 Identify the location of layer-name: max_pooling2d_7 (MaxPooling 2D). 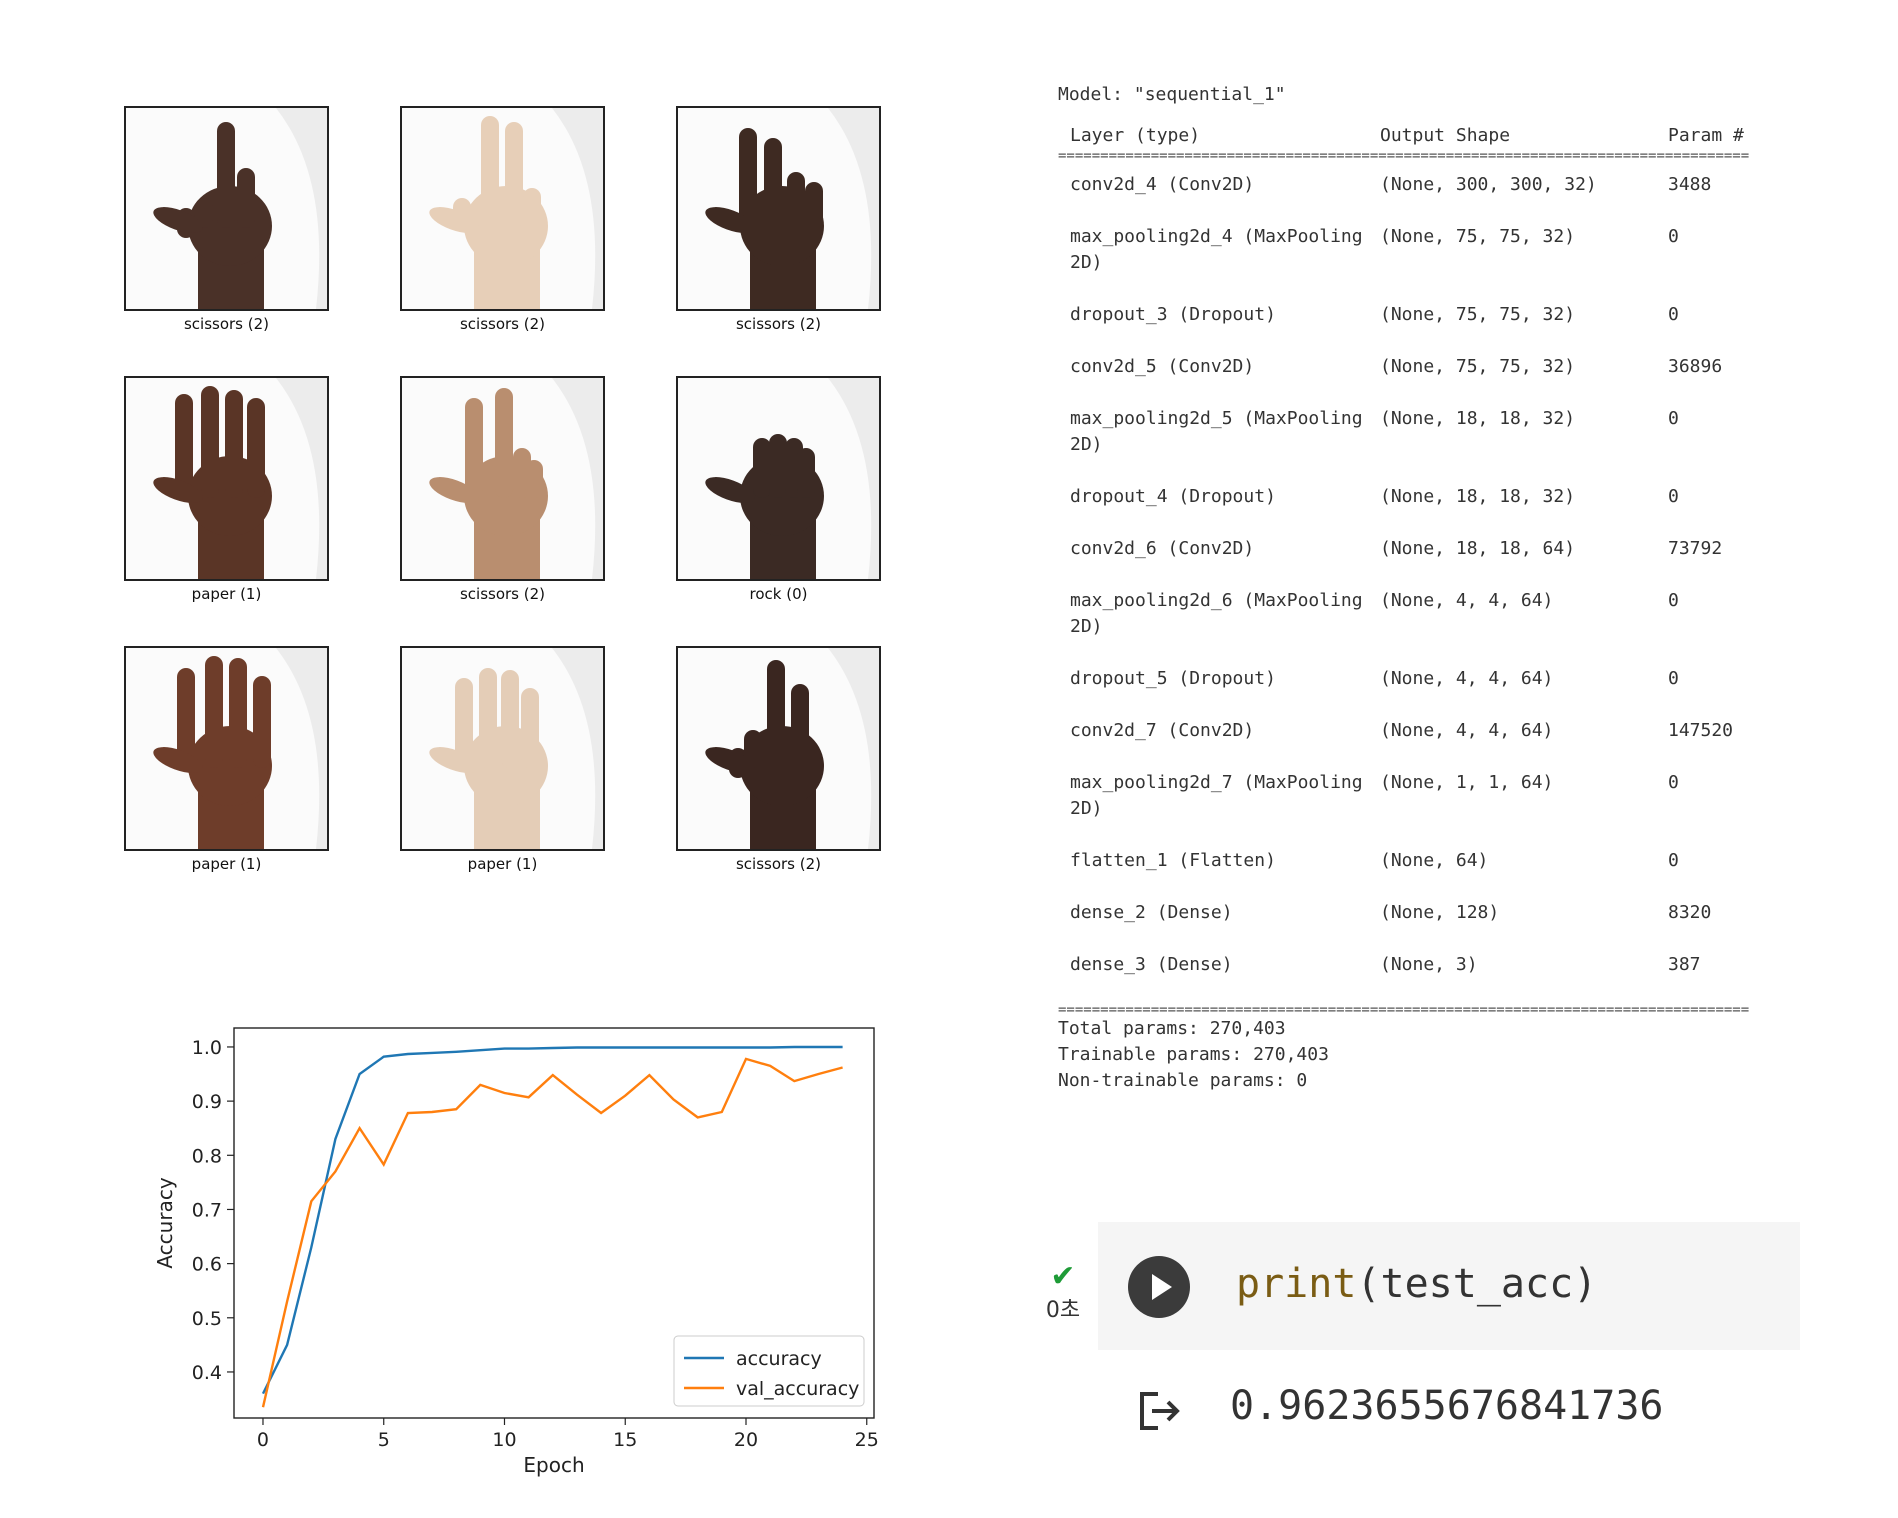
(1216, 795).